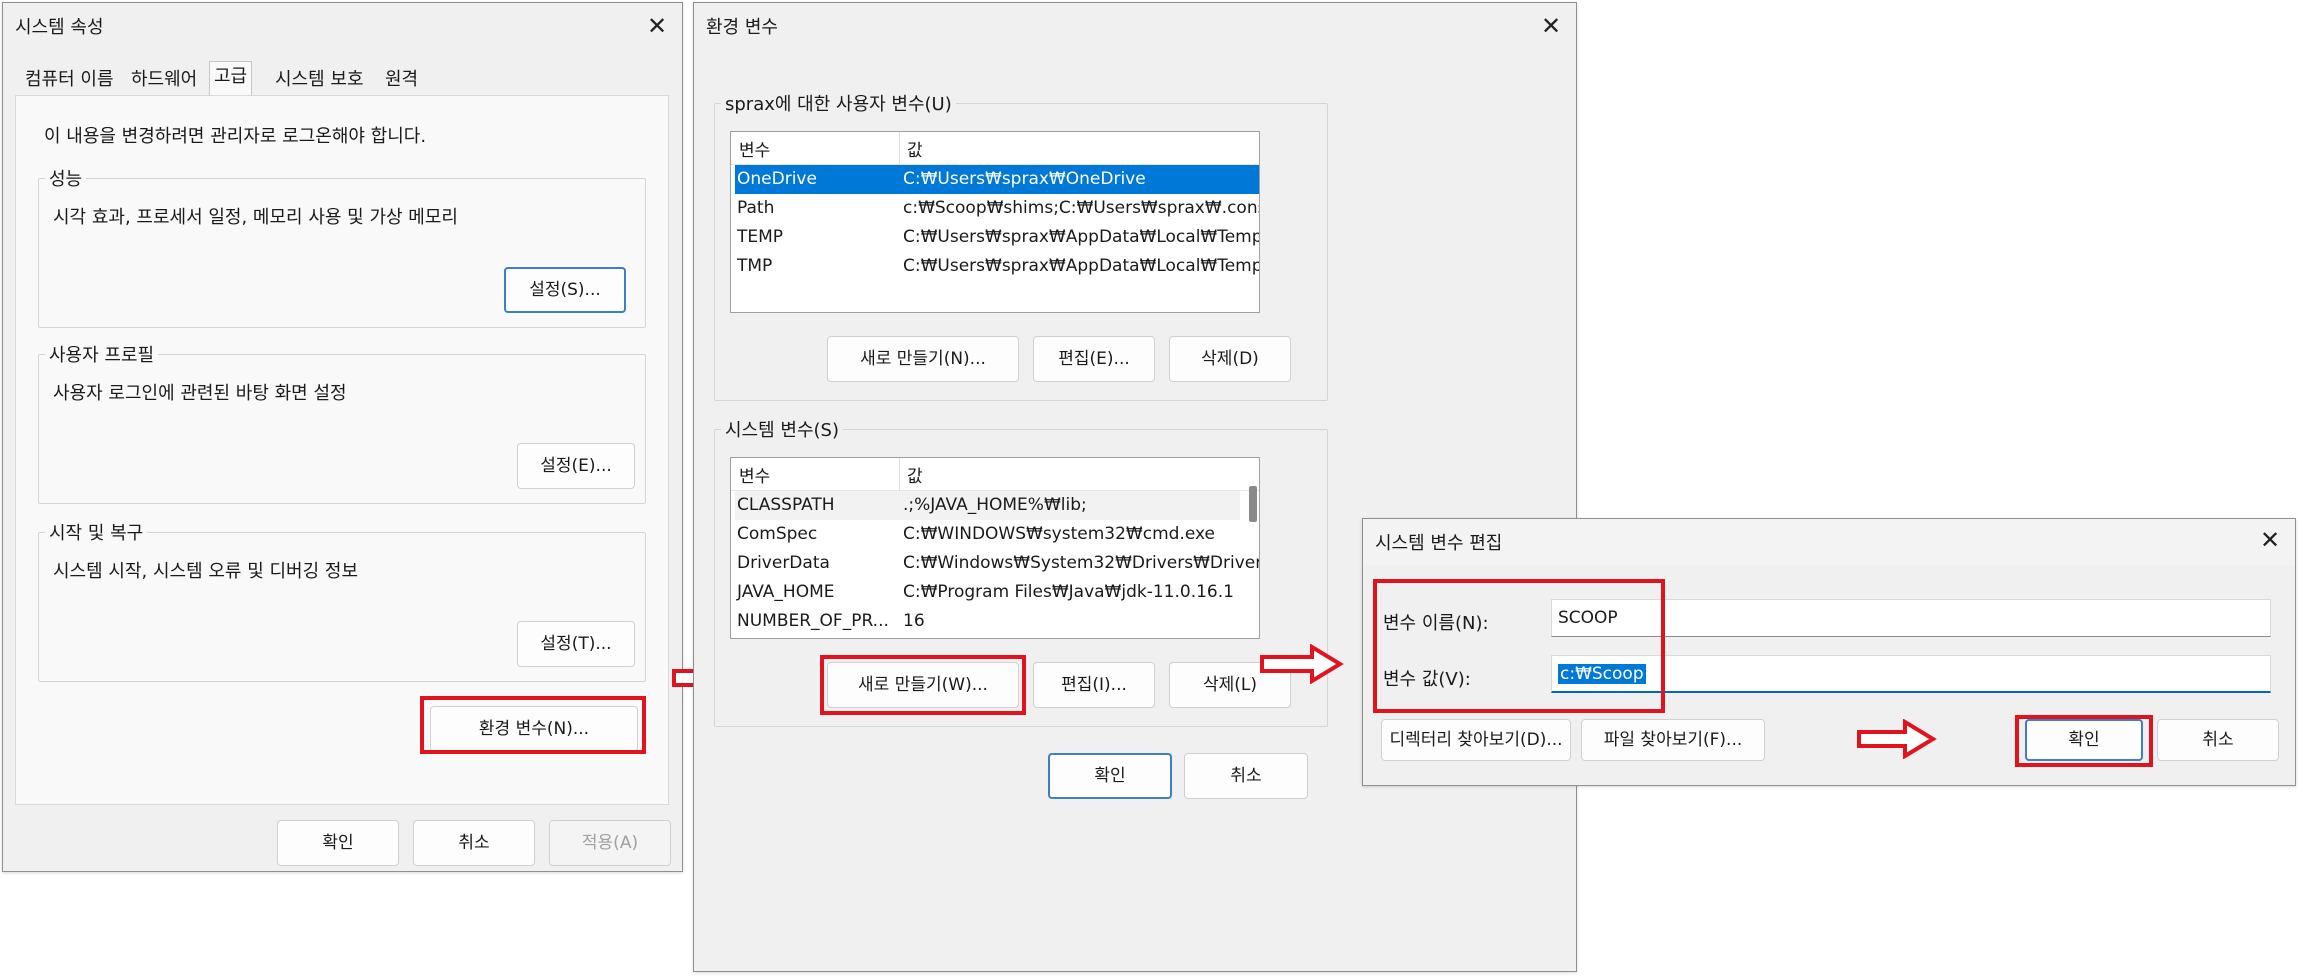 The image size is (2298, 976). What do you see at coordinates (66, 178) in the screenshot?
I see `performance-label: 성능` at bounding box center [66, 178].